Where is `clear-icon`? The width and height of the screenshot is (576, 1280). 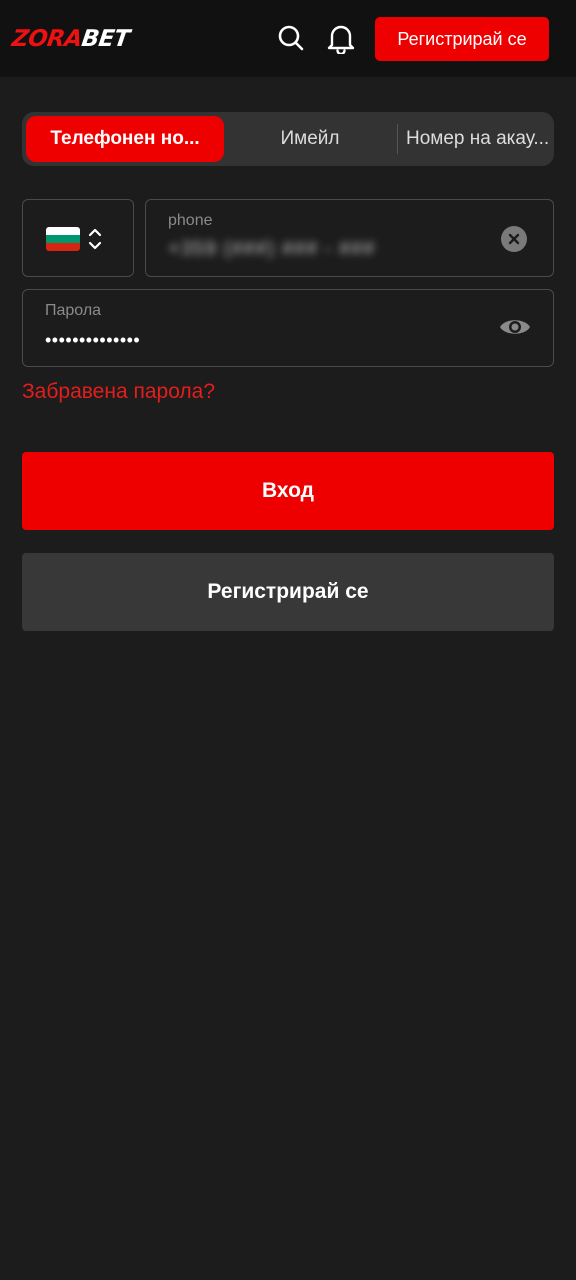
clear-icon is located at coordinates (514, 239).